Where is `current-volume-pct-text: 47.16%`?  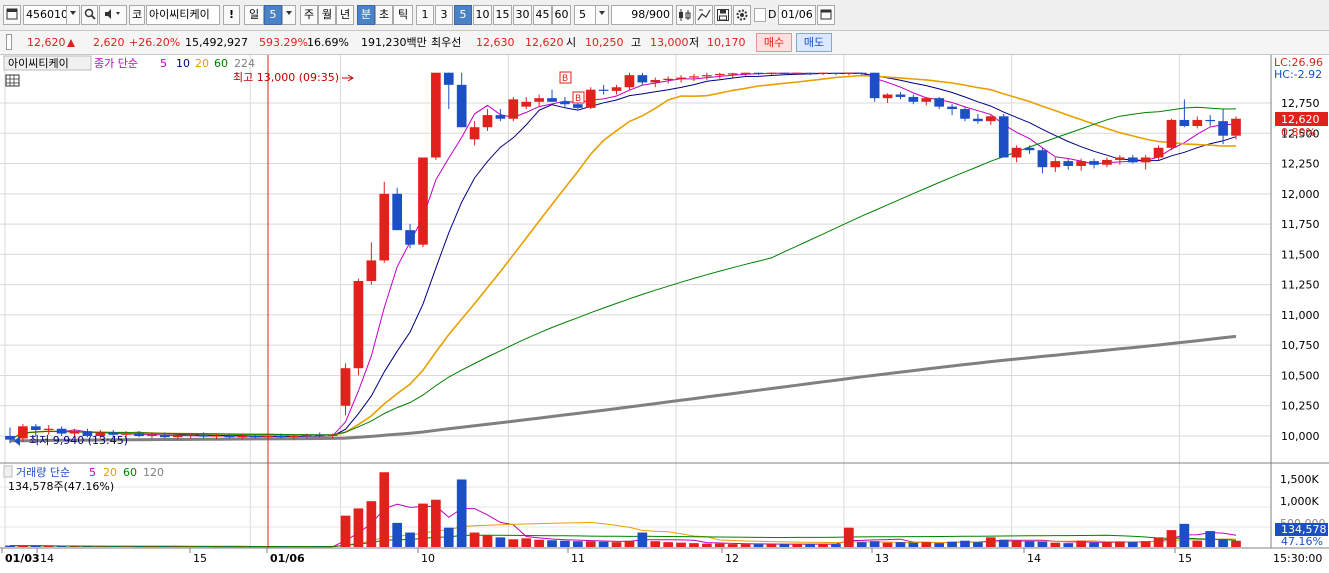 current-volume-pct-text: 47.16% is located at coordinates (1302, 541).